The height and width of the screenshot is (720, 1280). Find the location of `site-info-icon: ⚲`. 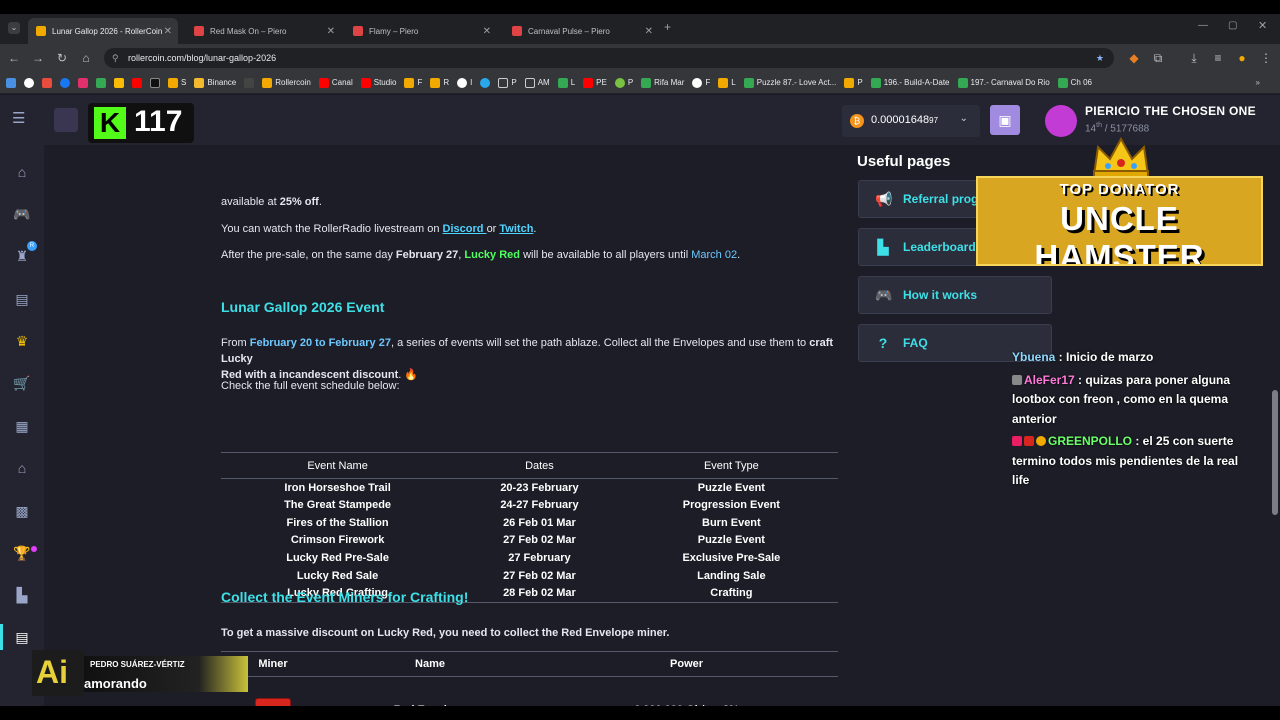

site-info-icon: ⚲ is located at coordinates (115, 58).